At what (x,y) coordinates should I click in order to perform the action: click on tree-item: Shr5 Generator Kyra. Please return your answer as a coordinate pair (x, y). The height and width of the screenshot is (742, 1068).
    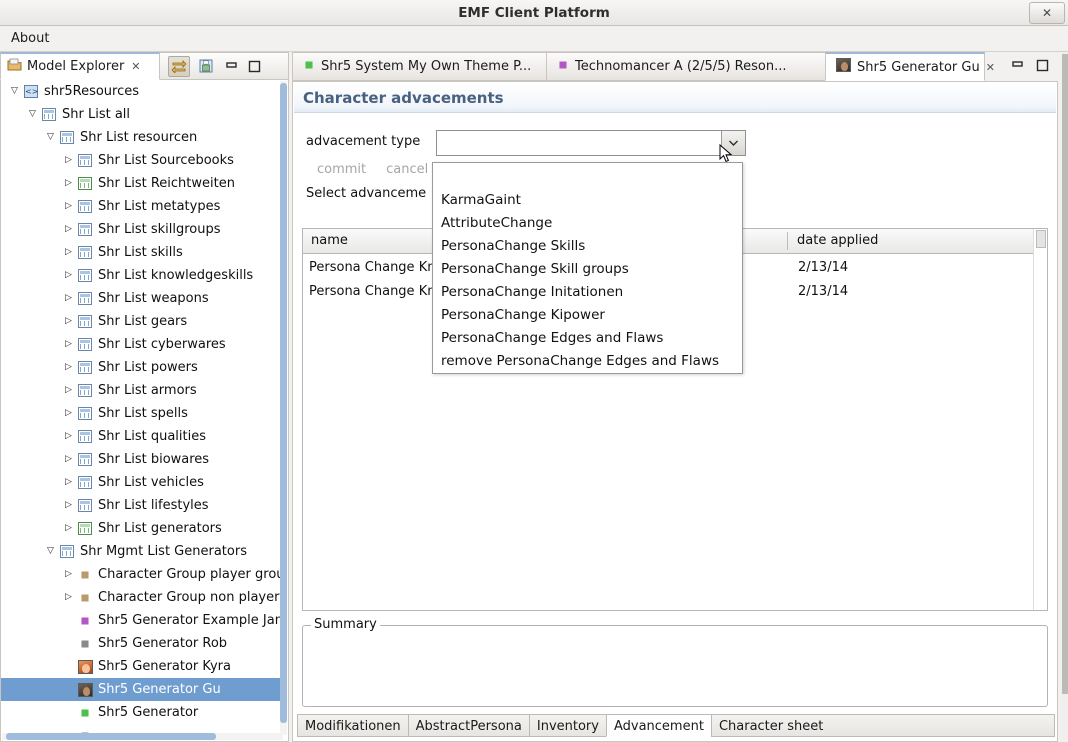
    Looking at the image, I should click on (142, 666).